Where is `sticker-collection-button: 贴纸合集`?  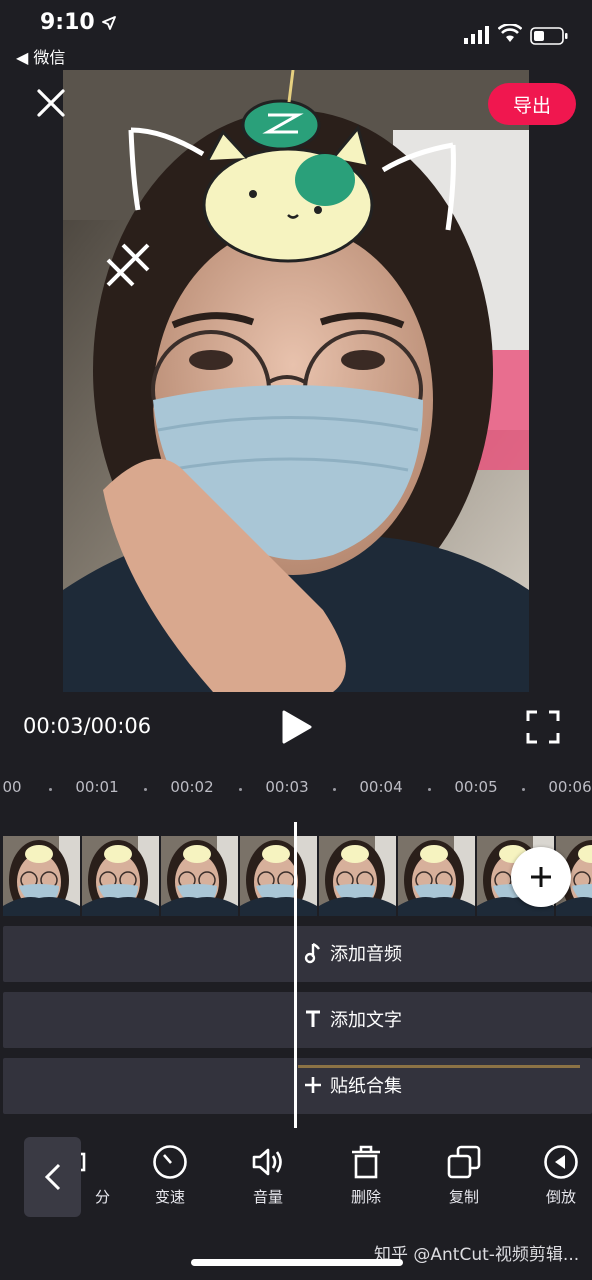
sticker-collection-button: 贴纸合集 is located at coordinates (353, 1085).